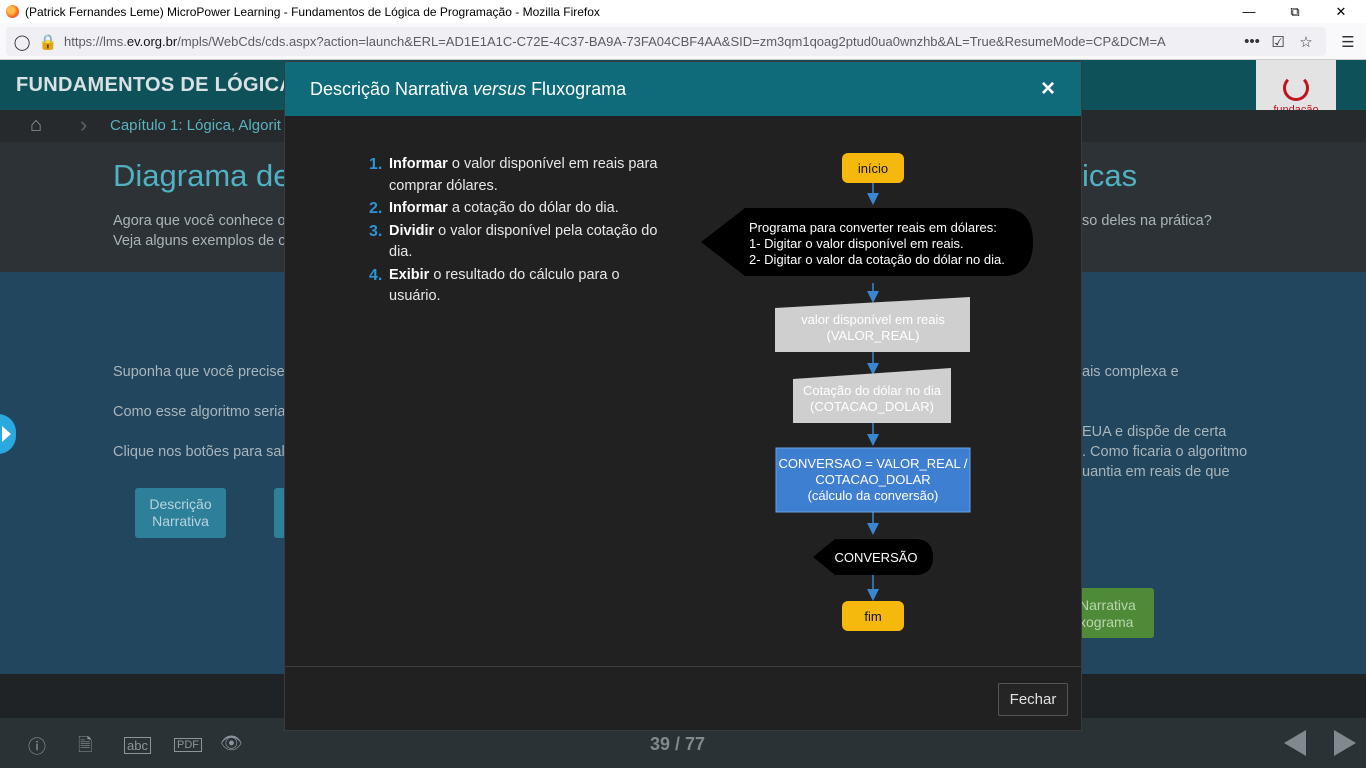 The height and width of the screenshot is (768, 1366). I want to click on restore-icon: ⧉, so click(1295, 11).